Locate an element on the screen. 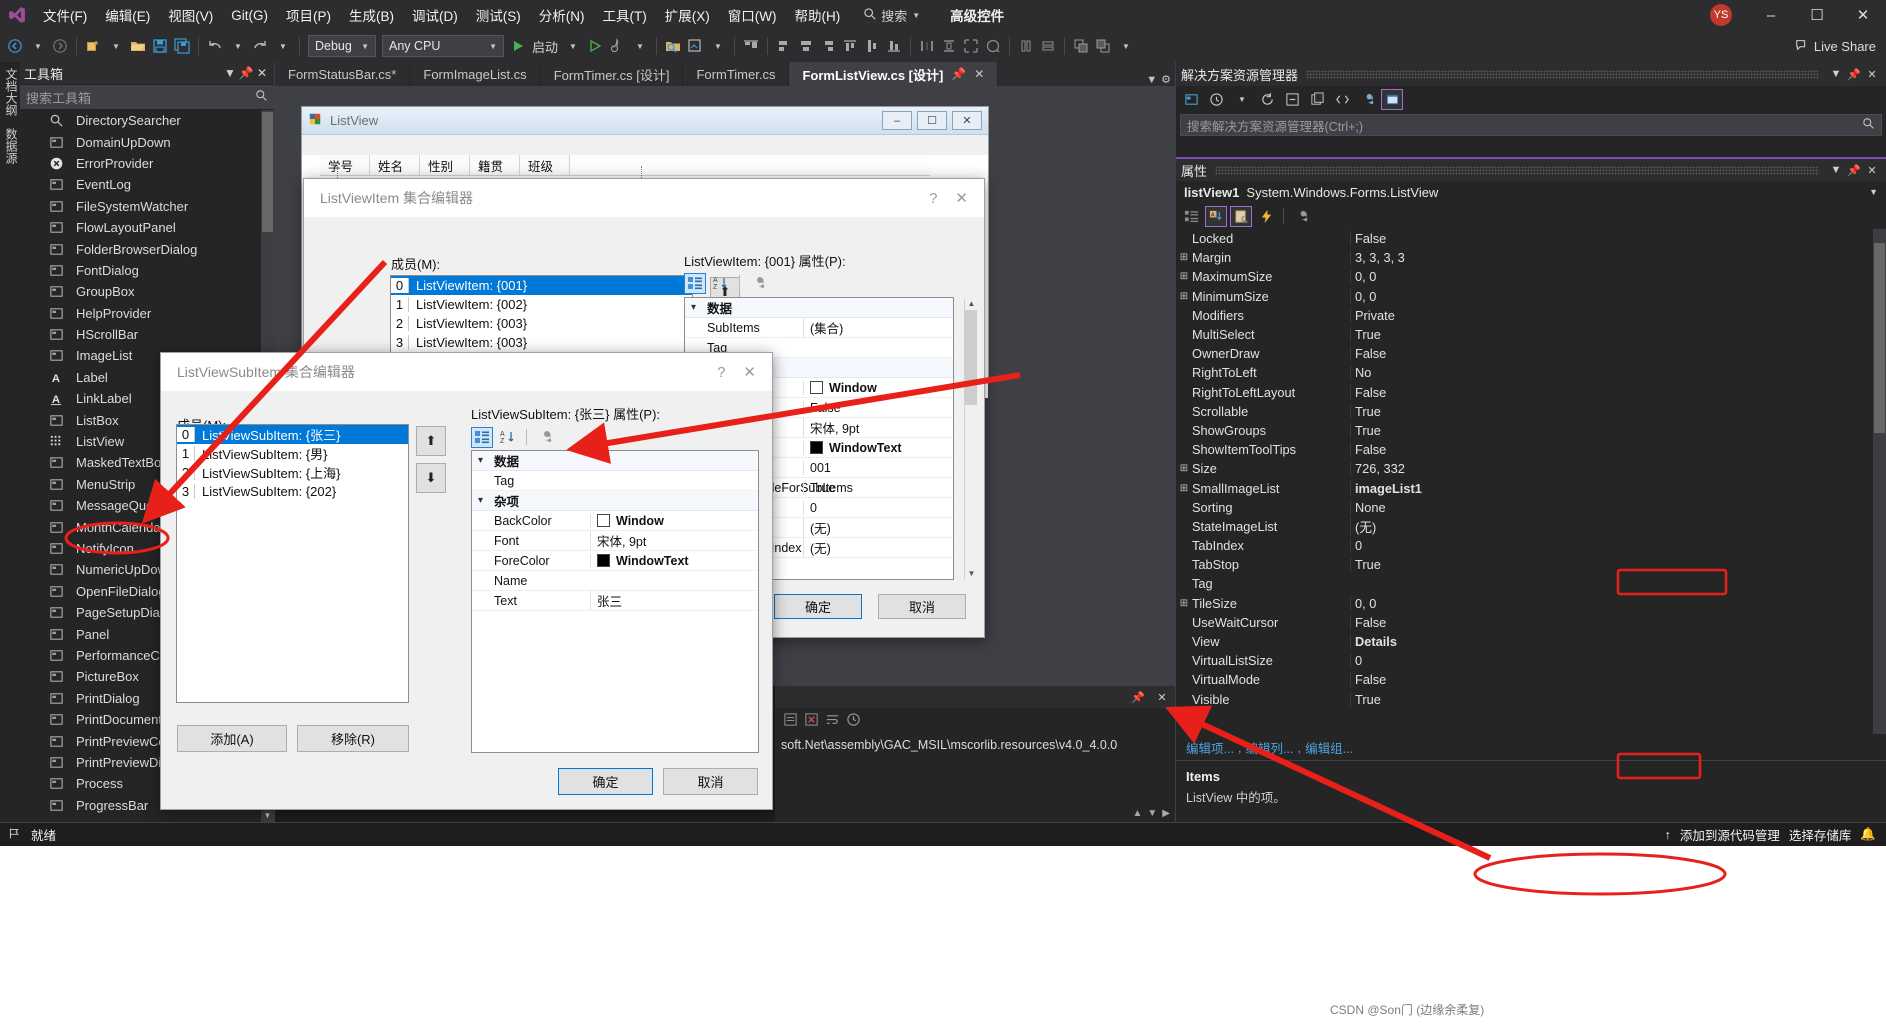 The width and height of the screenshot is (1886, 1025). start-label: 启动 is located at coordinates (545, 46).